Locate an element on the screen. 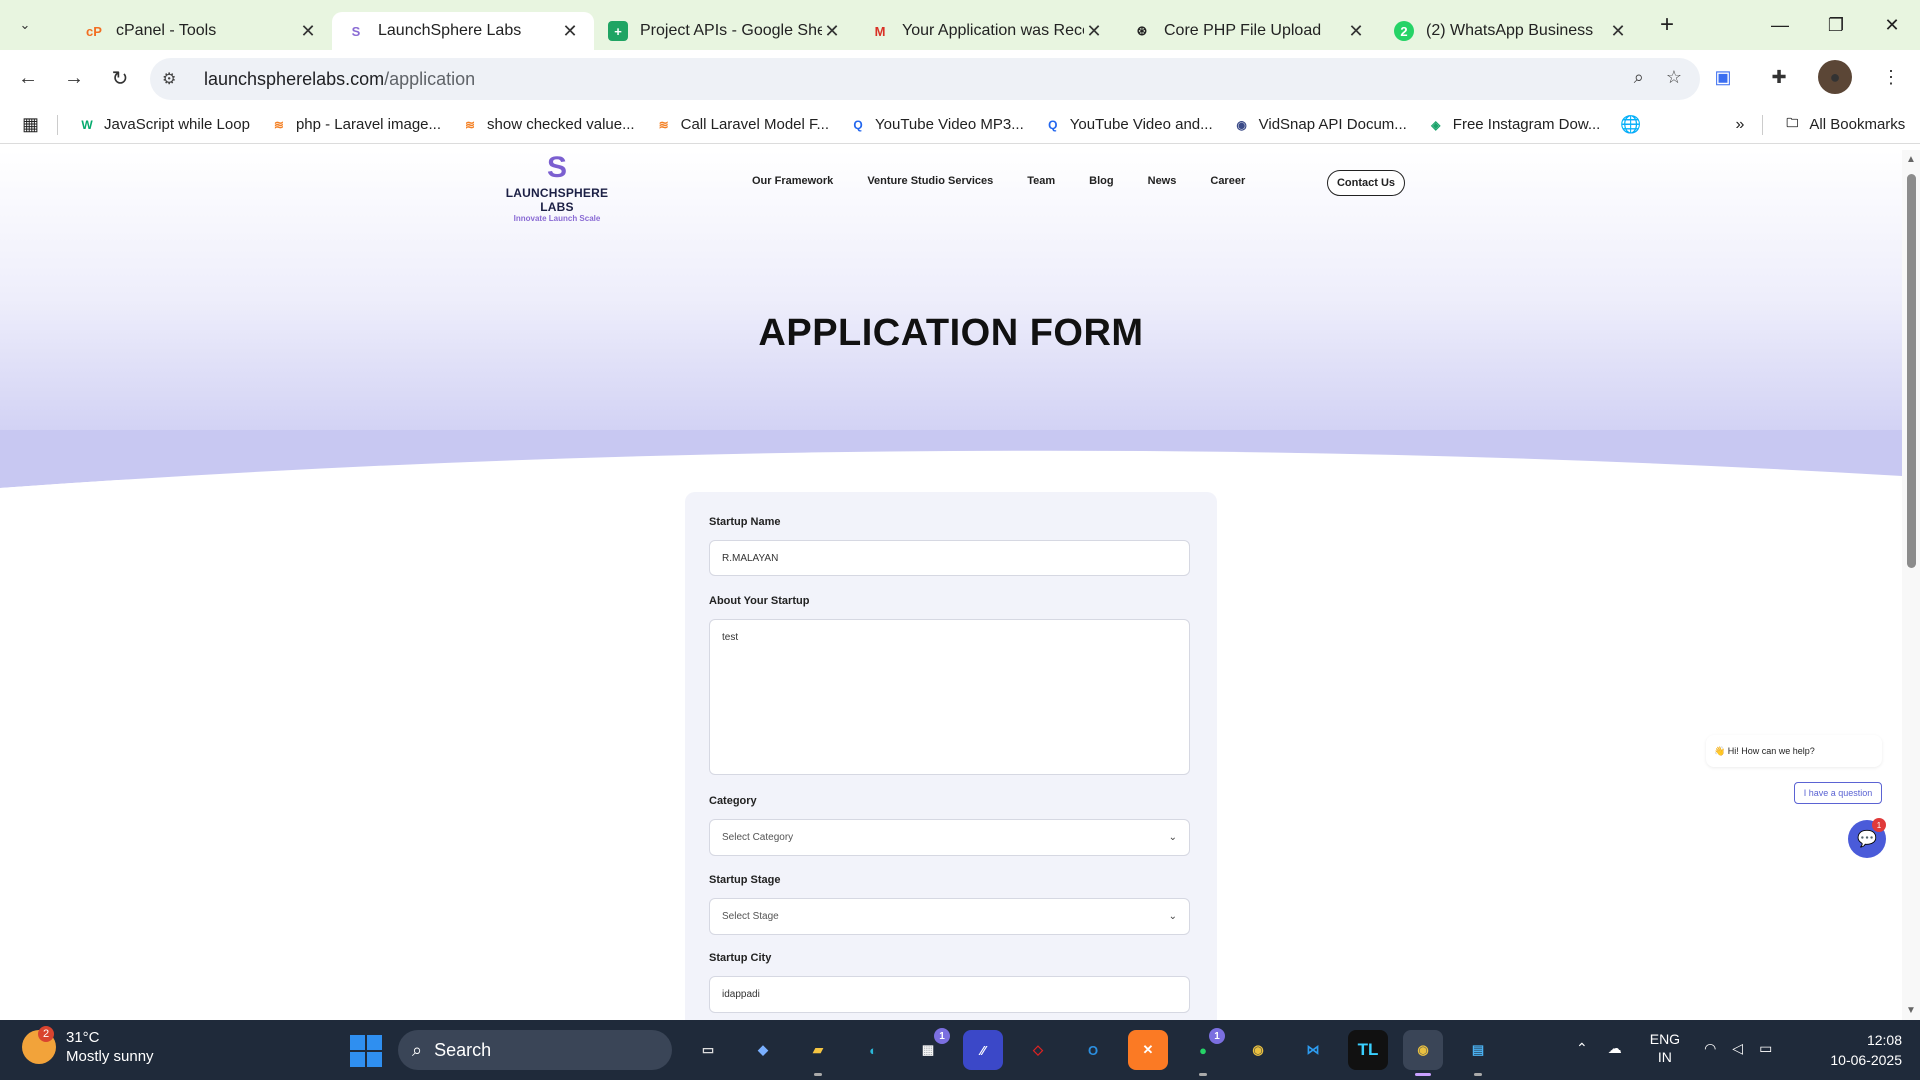  windows-start-icon is located at coordinates (366, 1051).